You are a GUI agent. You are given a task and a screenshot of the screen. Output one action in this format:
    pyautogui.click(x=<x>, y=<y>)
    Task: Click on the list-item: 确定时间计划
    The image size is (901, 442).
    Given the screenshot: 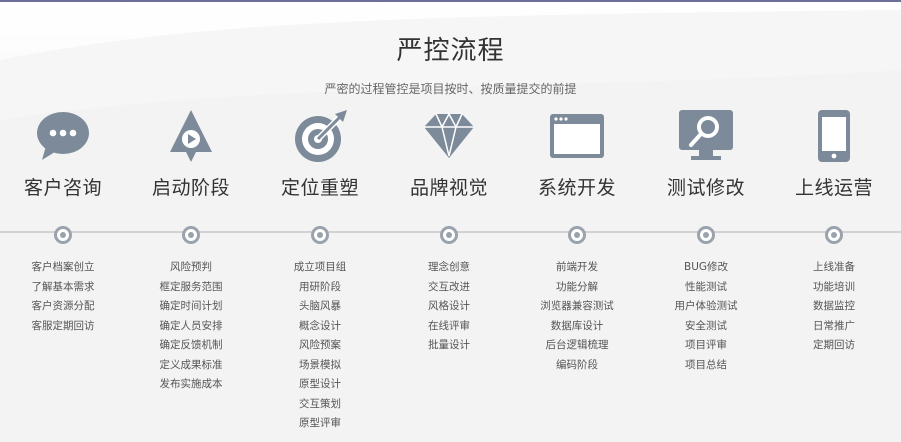 What is the action you would take?
    pyautogui.click(x=191, y=306)
    